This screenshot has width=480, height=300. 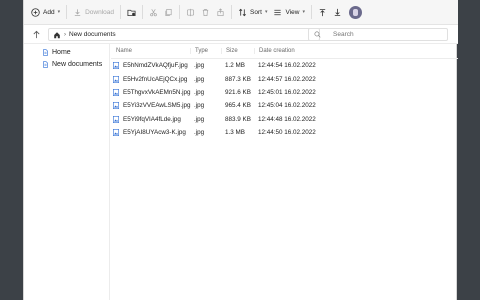 I want to click on copy-button, so click(x=168, y=12).